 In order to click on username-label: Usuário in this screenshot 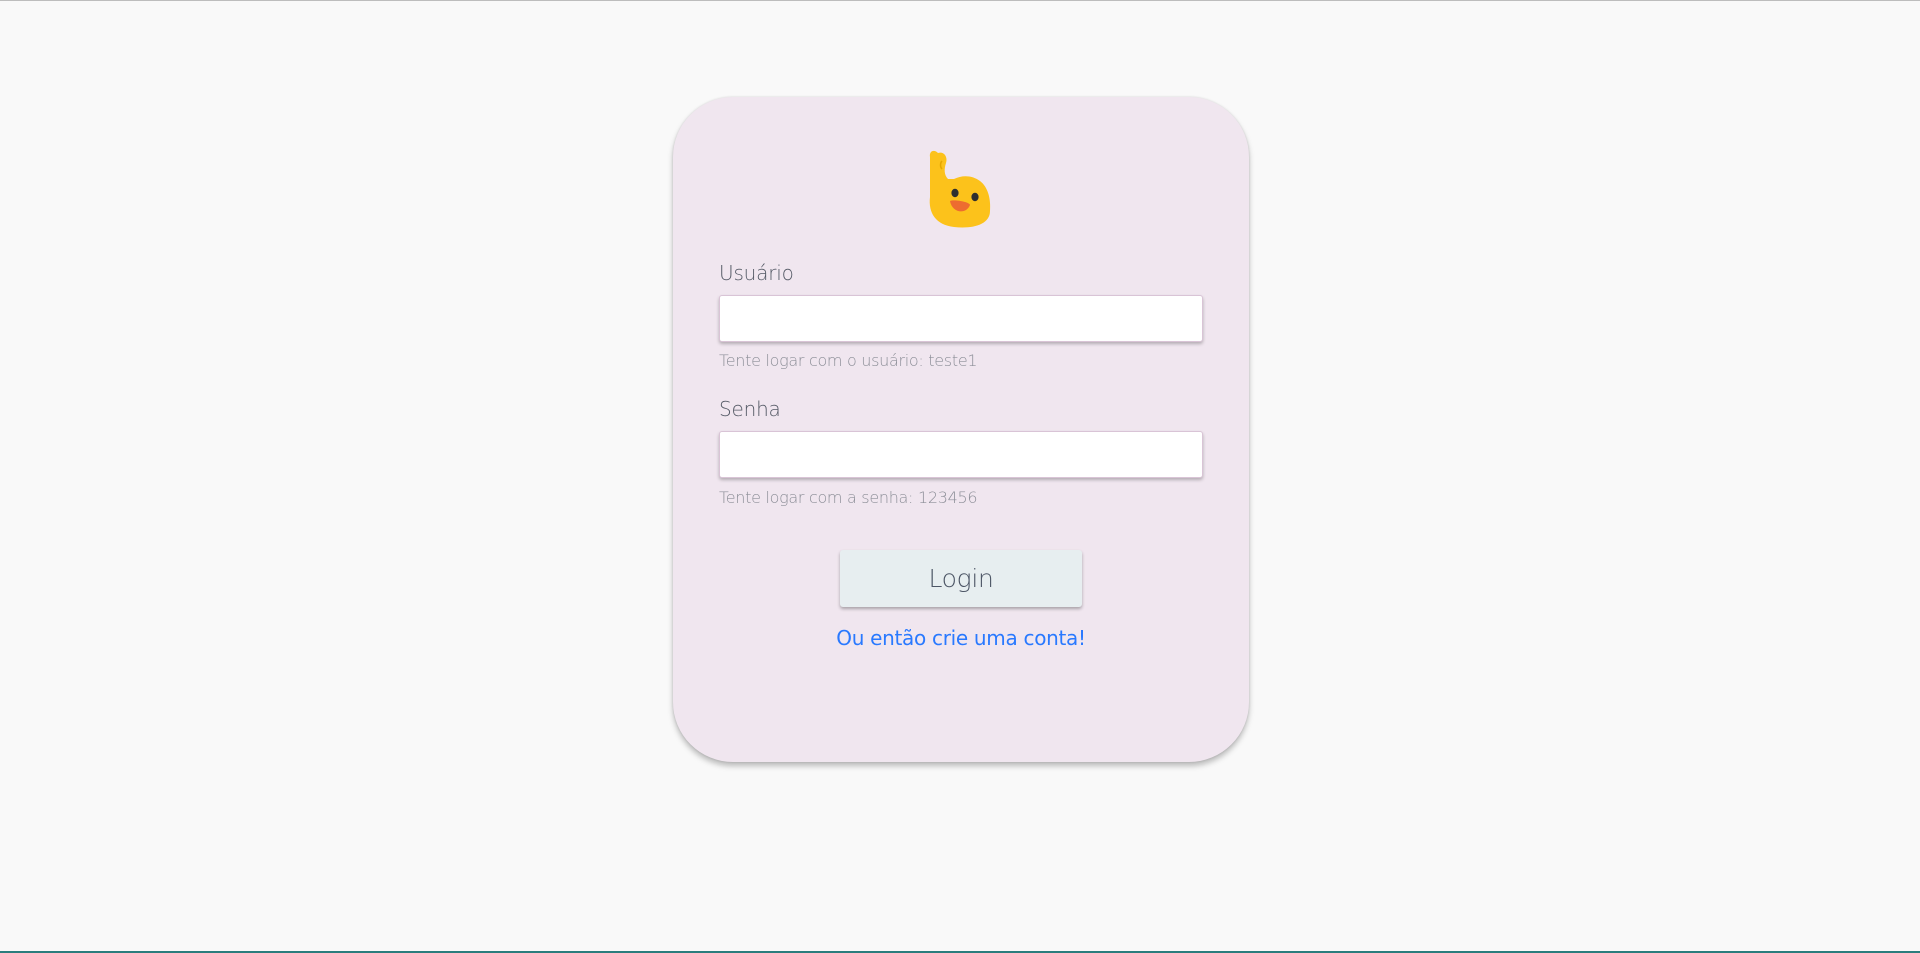, I will do `click(756, 273)`.